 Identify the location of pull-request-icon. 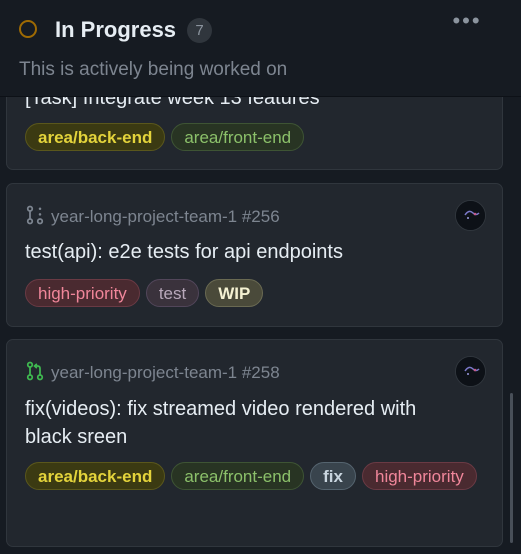
(35, 373).